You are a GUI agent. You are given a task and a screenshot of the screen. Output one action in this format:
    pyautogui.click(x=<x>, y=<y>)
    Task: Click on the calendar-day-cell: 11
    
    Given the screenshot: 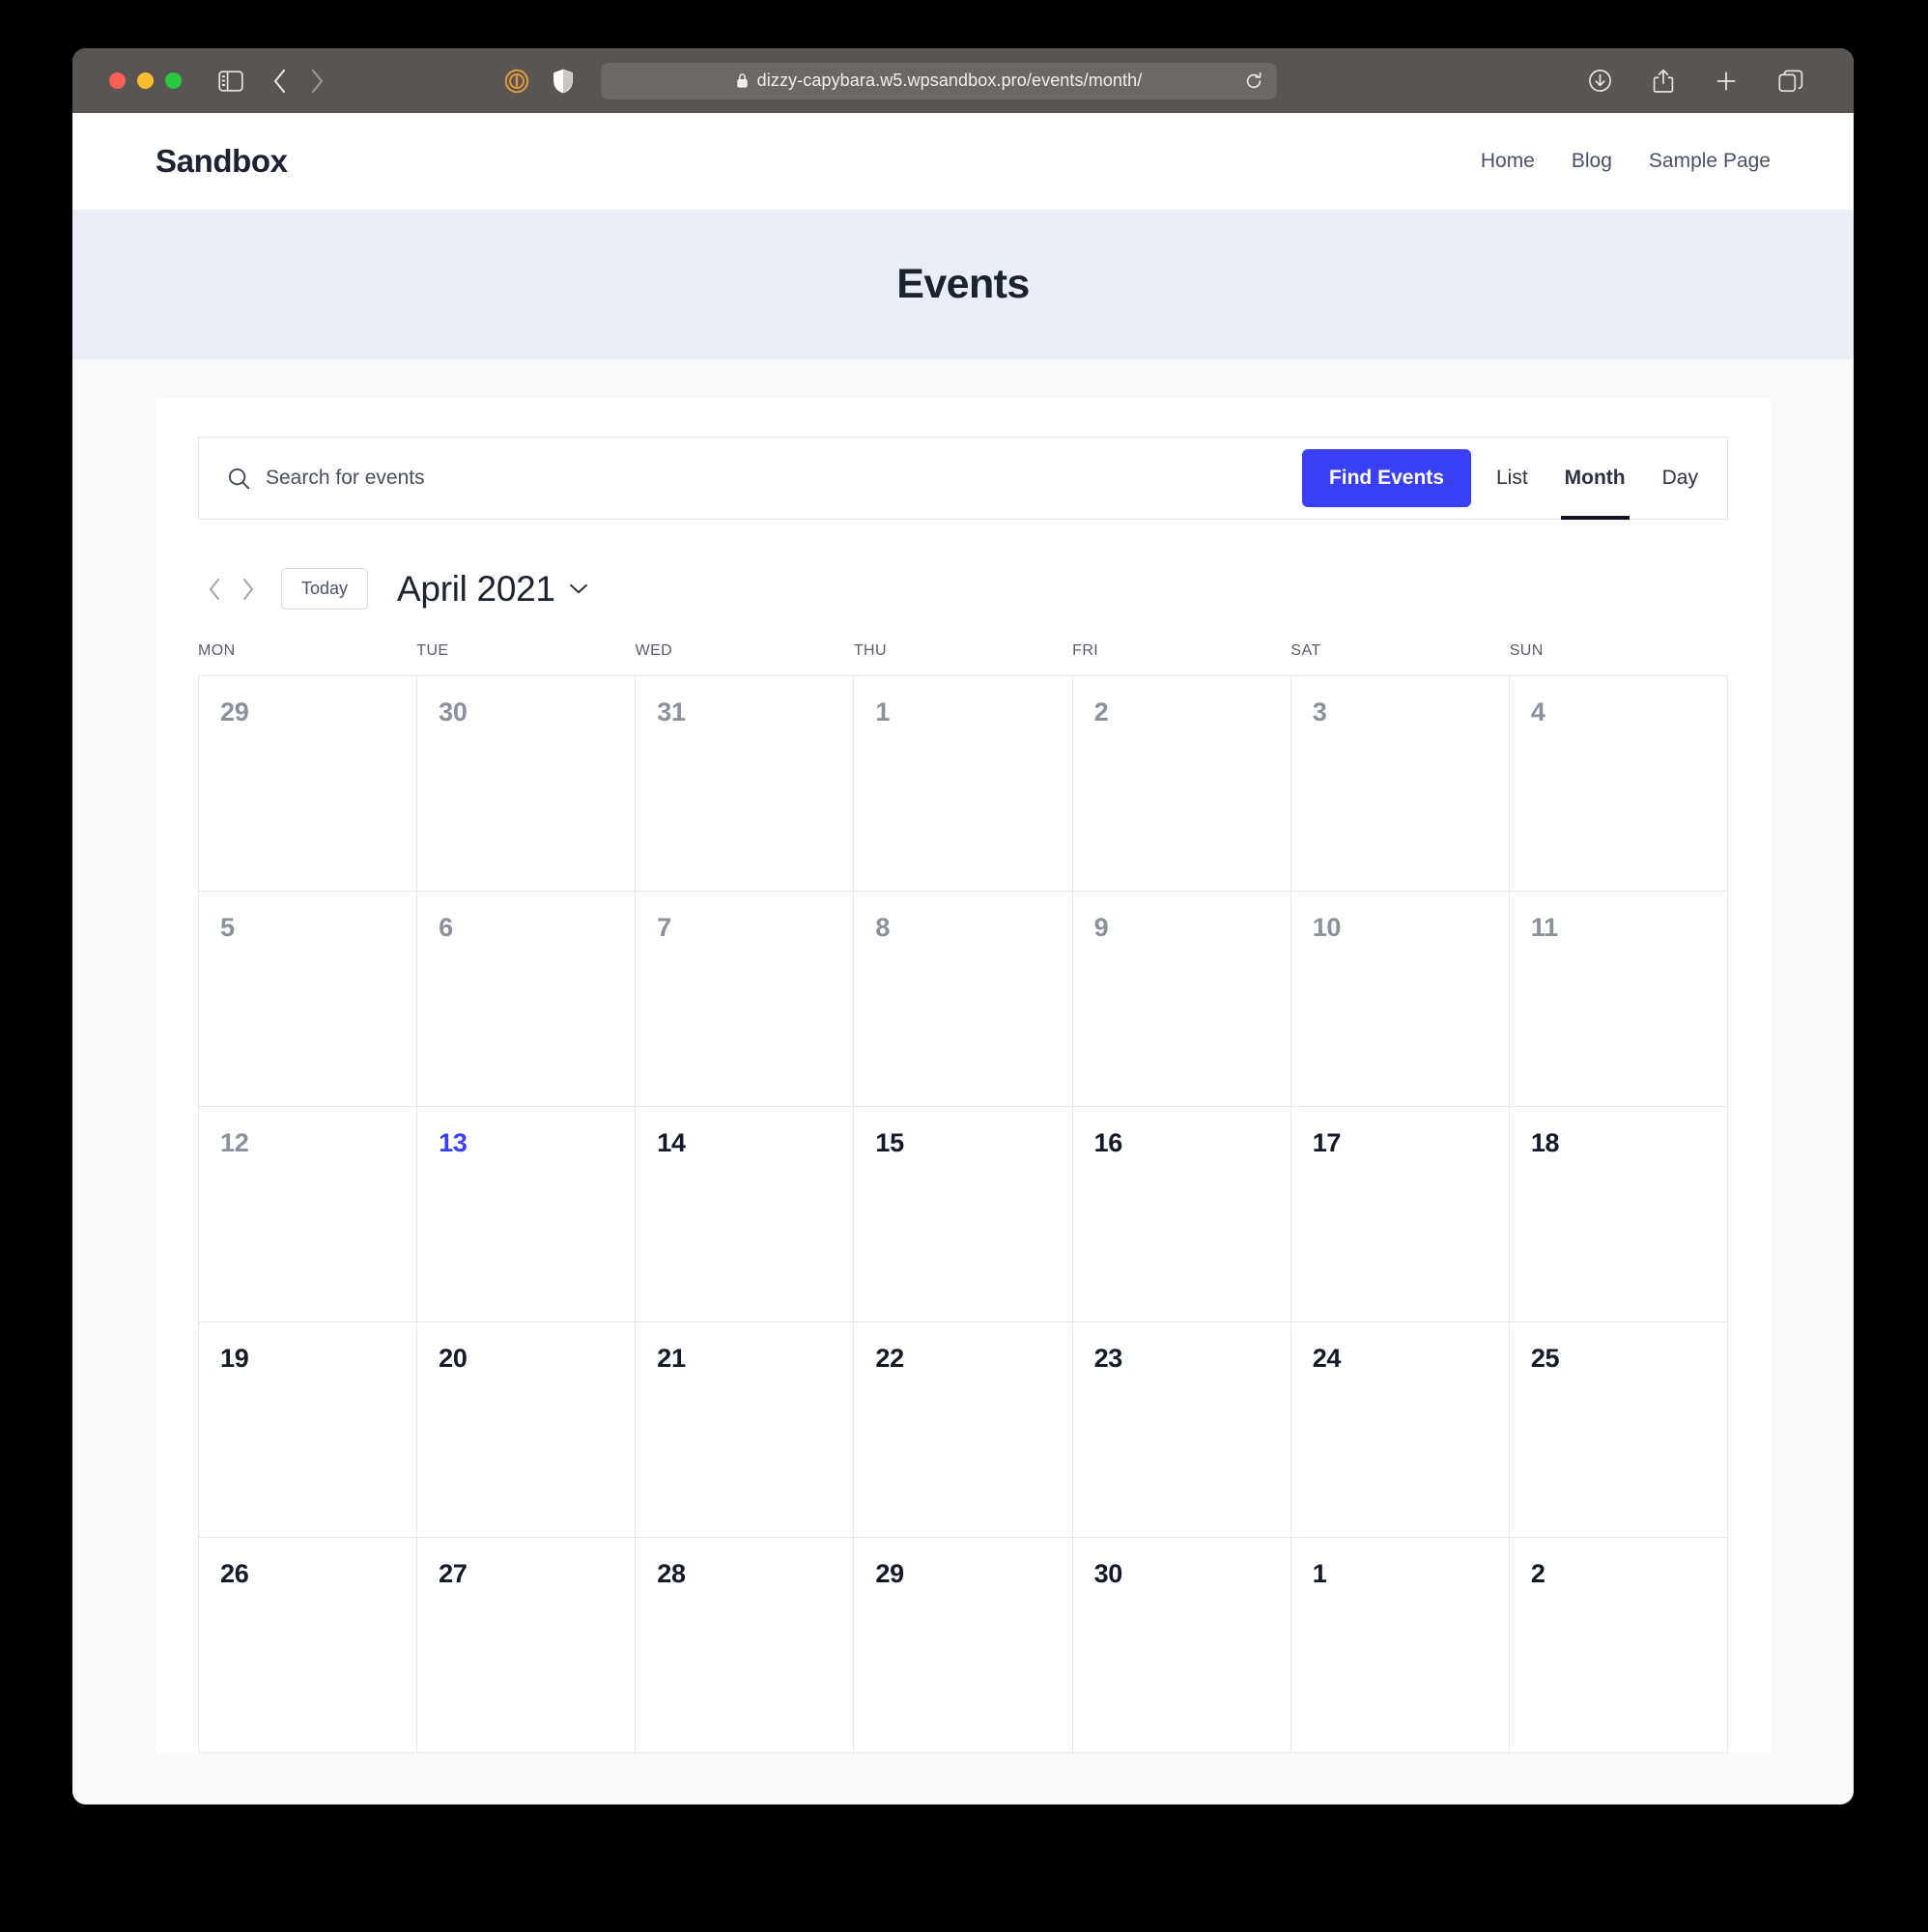 What is the action you would take?
    pyautogui.click(x=1618, y=999)
    